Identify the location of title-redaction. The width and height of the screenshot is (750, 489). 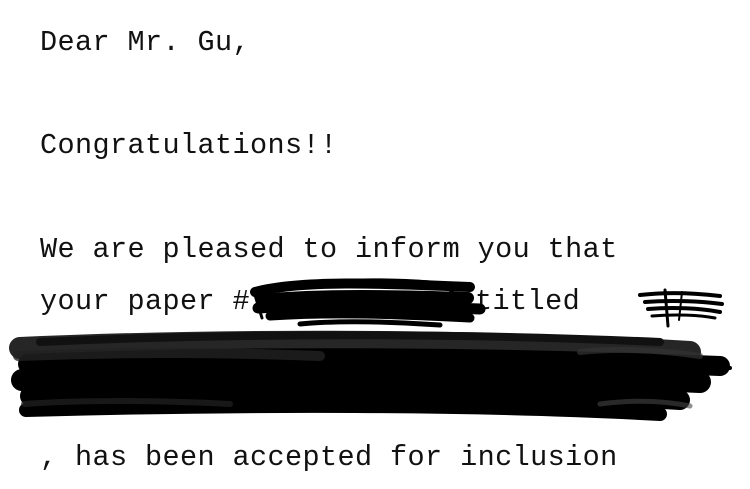
(681, 308).